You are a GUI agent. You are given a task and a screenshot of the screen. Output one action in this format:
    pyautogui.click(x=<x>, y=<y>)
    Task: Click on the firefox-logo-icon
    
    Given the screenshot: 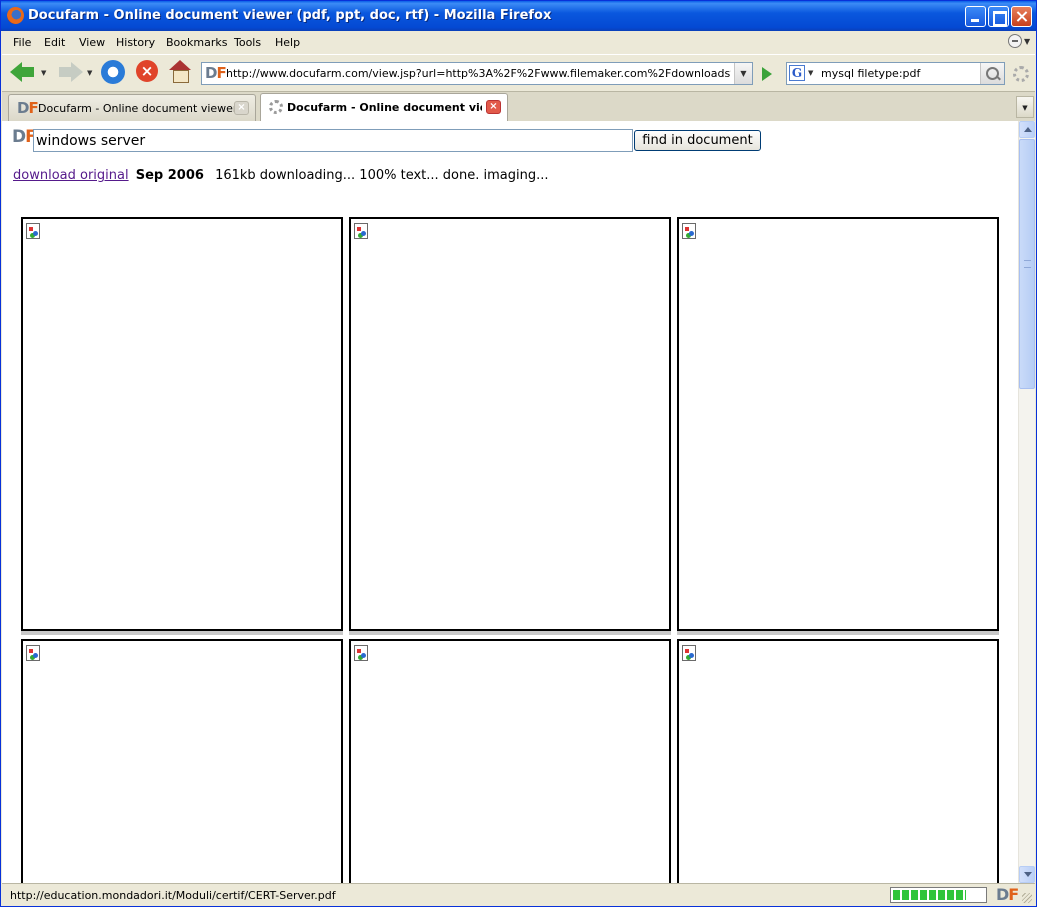 What is the action you would take?
    pyautogui.click(x=15, y=15)
    